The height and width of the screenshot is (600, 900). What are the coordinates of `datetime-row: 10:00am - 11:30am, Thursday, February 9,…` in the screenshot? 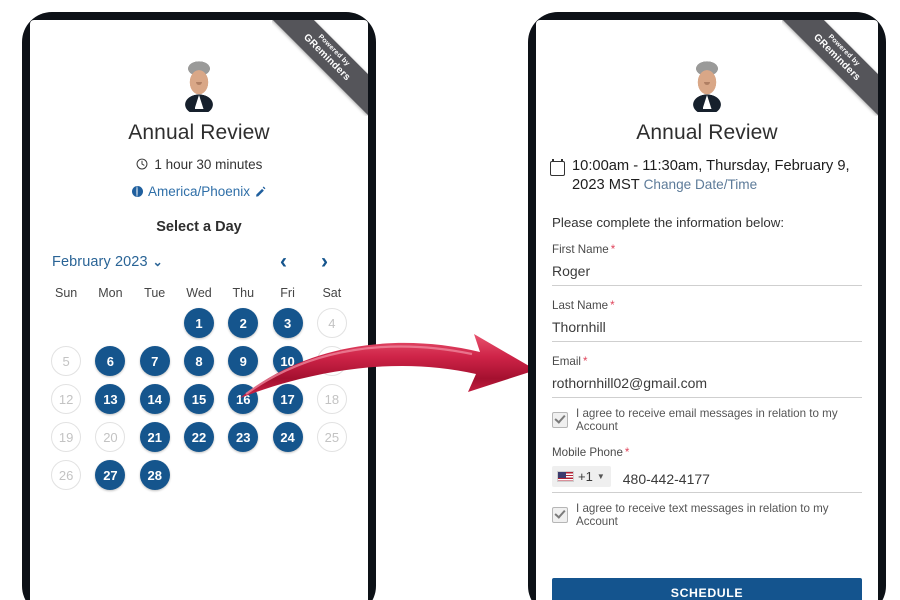 It's located at (708, 176).